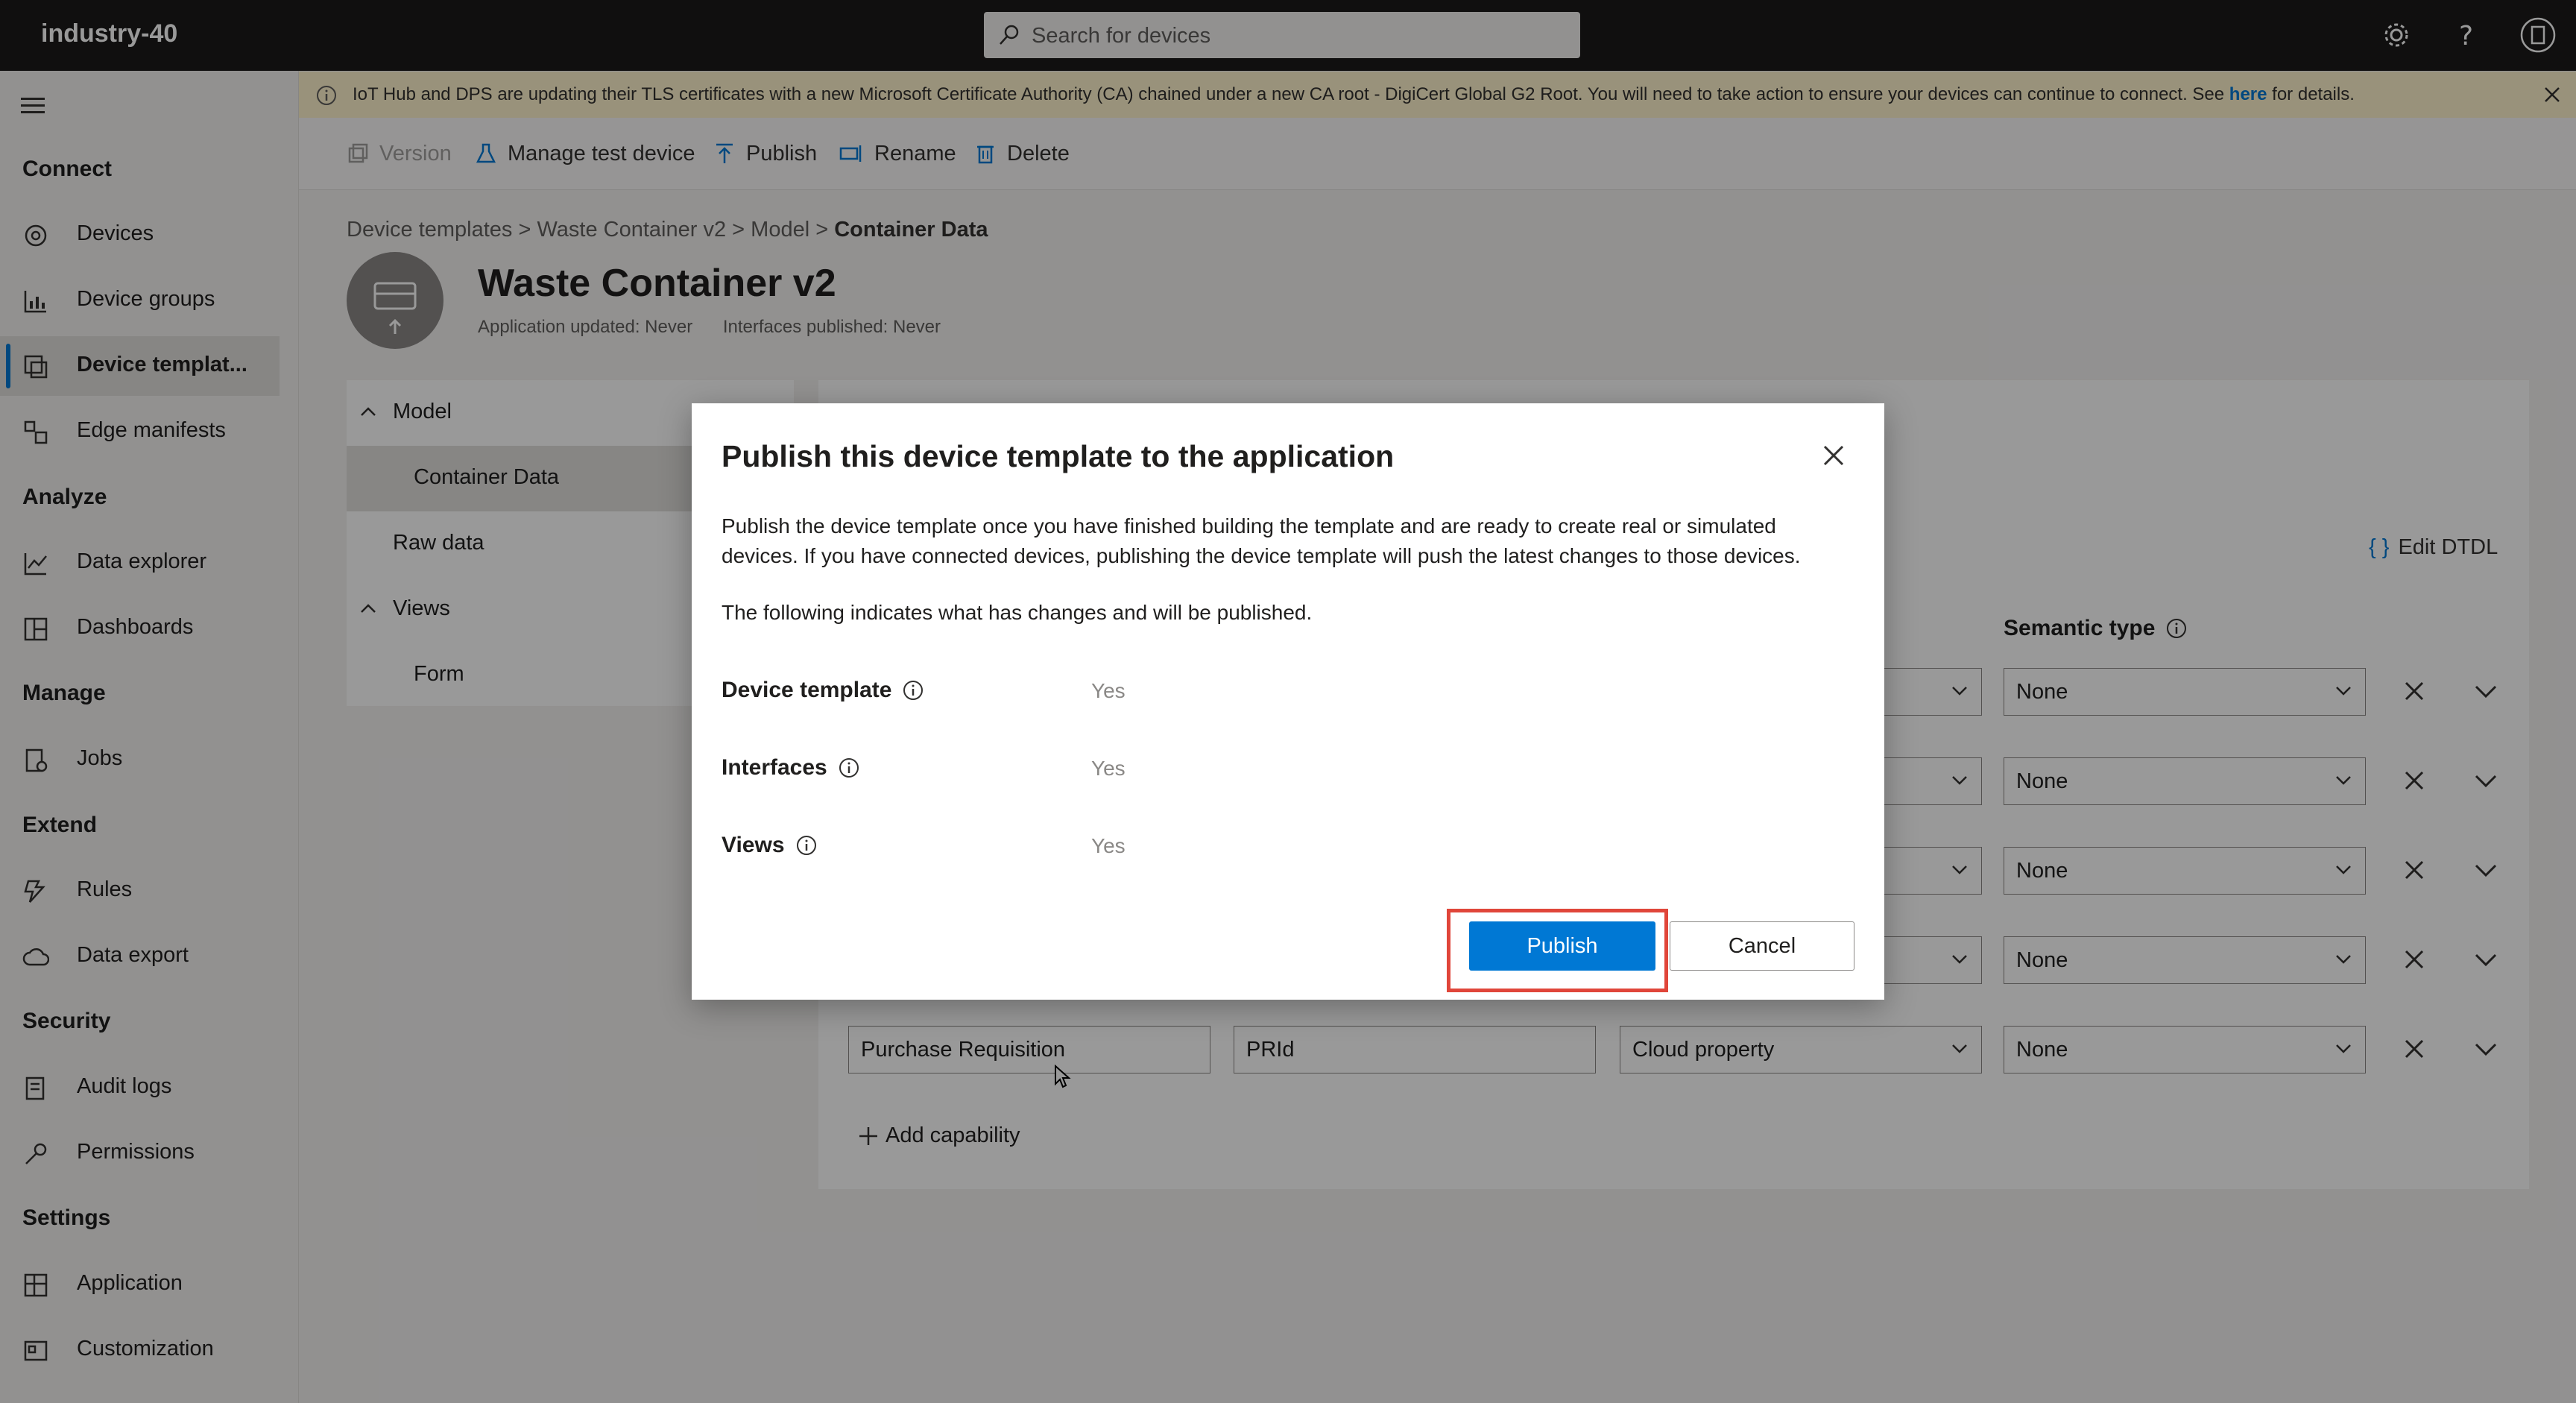 This screenshot has height=1403, width=2576. What do you see at coordinates (1834, 455) in the screenshot?
I see `close-icon` at bounding box center [1834, 455].